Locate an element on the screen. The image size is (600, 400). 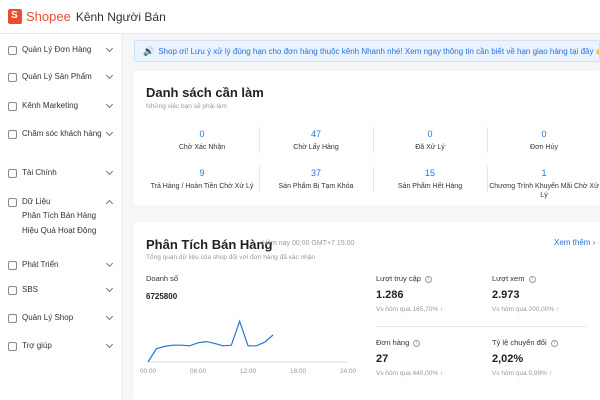
todo-label: Đã Xử Lý is located at coordinates (430, 147).